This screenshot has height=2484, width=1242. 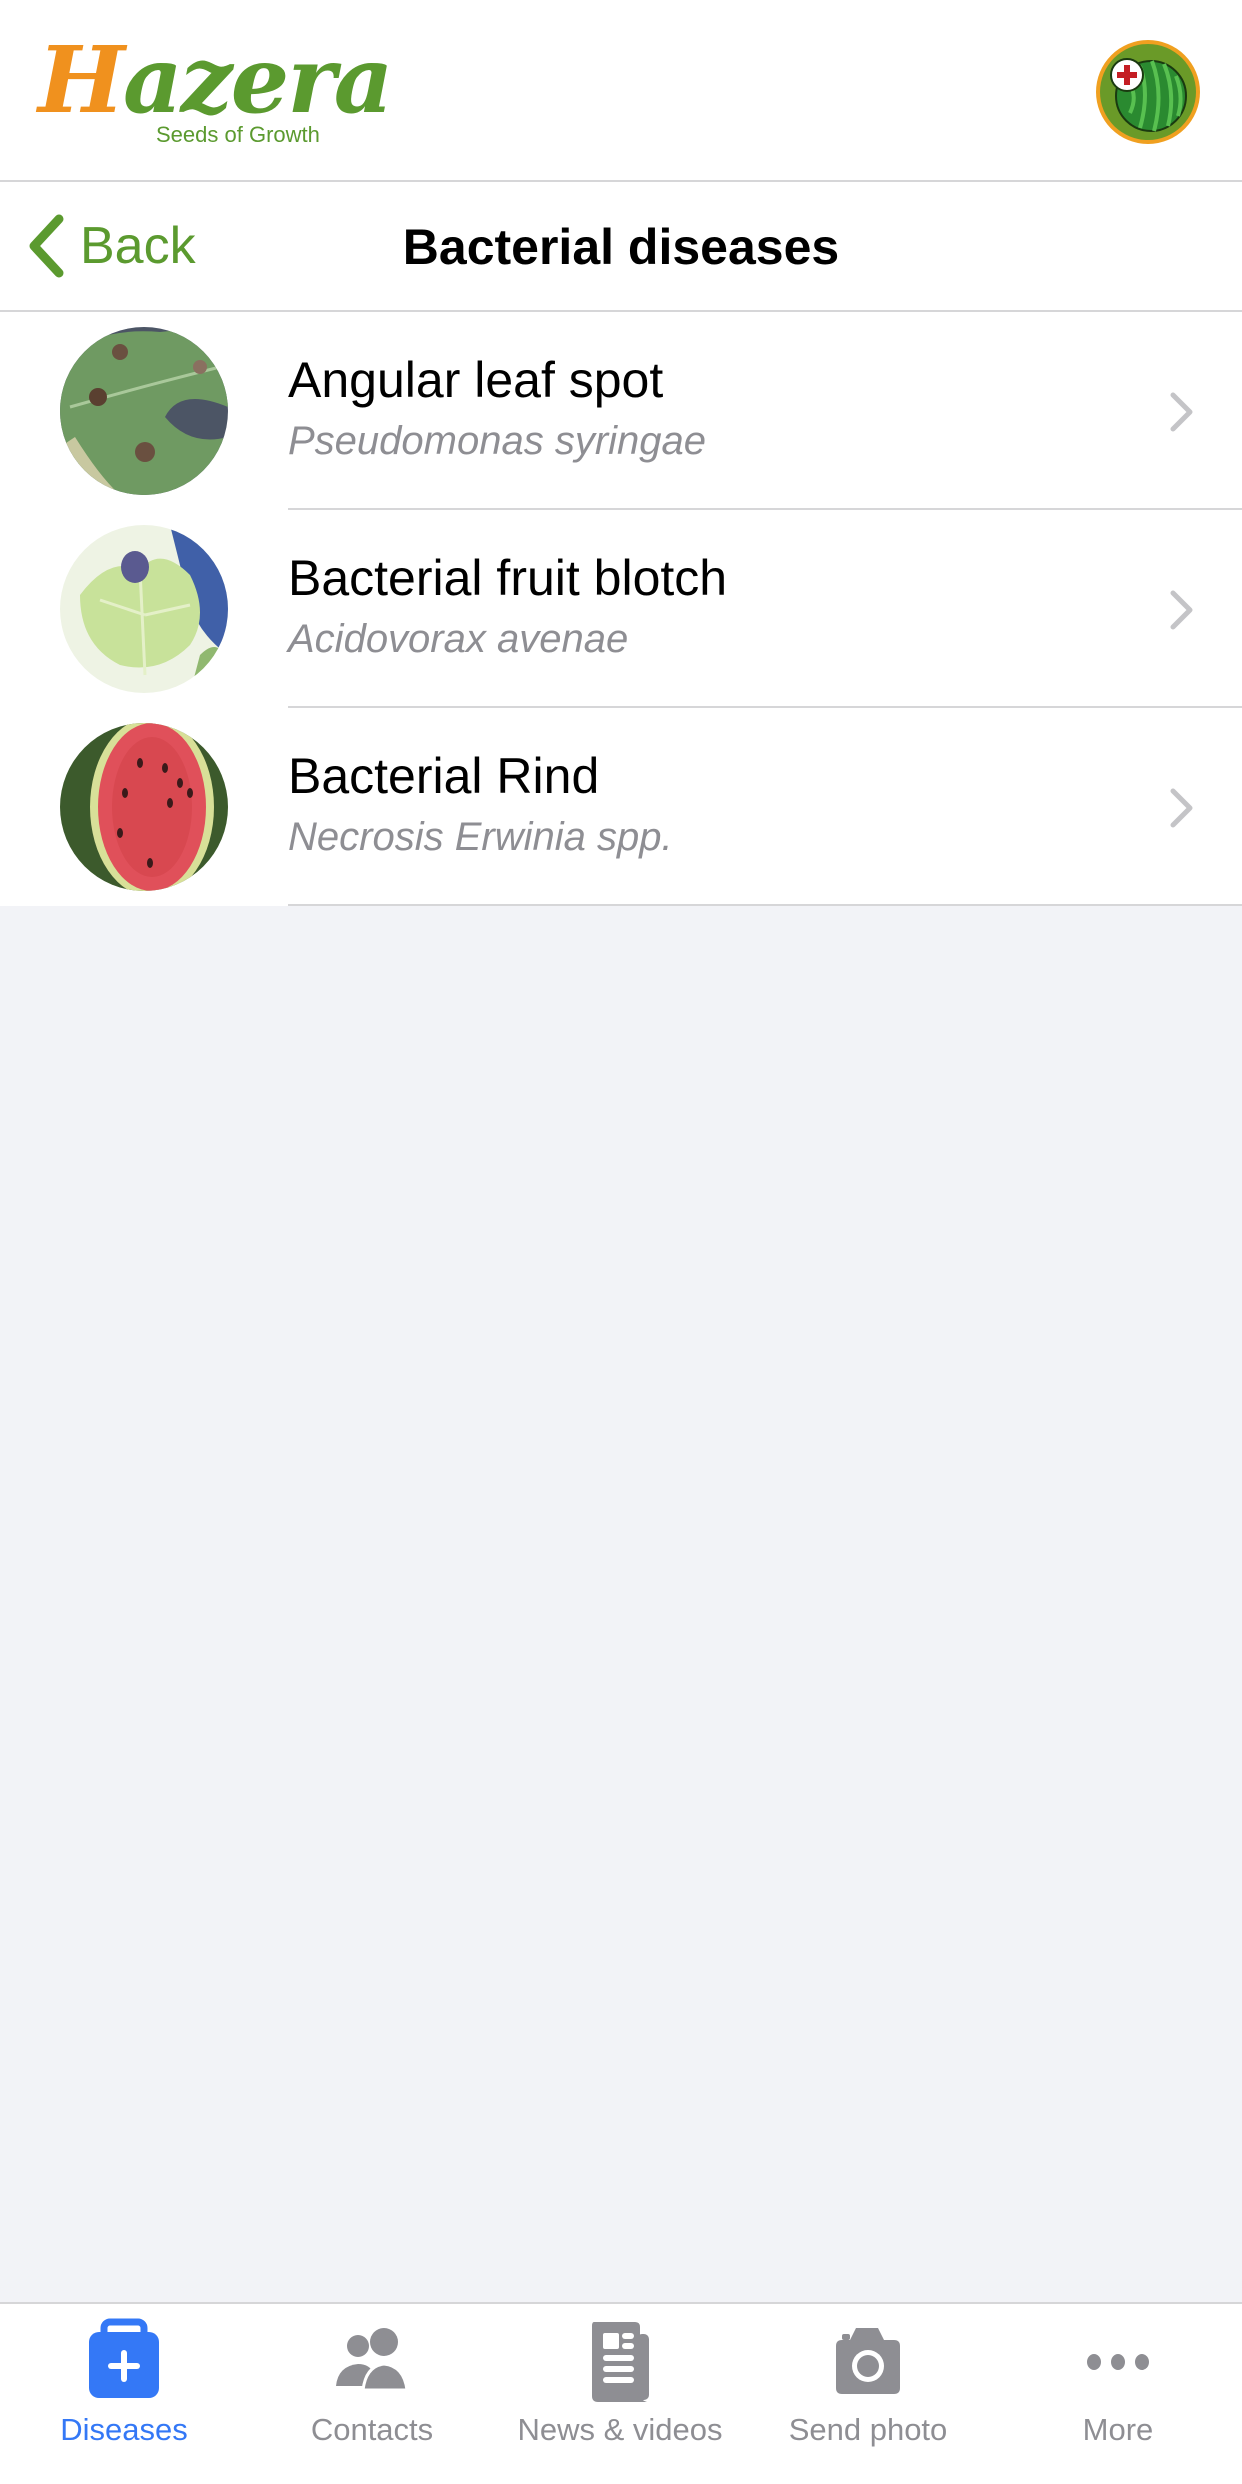 I want to click on pathogen-name: Acidovorax avenae, so click(x=458, y=639).